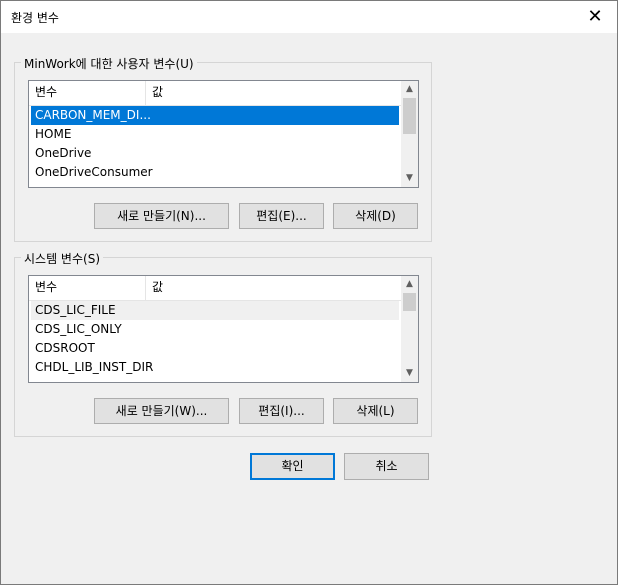 This screenshot has height=585, width=618. Describe the element at coordinates (215, 310) in the screenshot. I see `system-variable-row: CDS_LIC_FILE` at that location.